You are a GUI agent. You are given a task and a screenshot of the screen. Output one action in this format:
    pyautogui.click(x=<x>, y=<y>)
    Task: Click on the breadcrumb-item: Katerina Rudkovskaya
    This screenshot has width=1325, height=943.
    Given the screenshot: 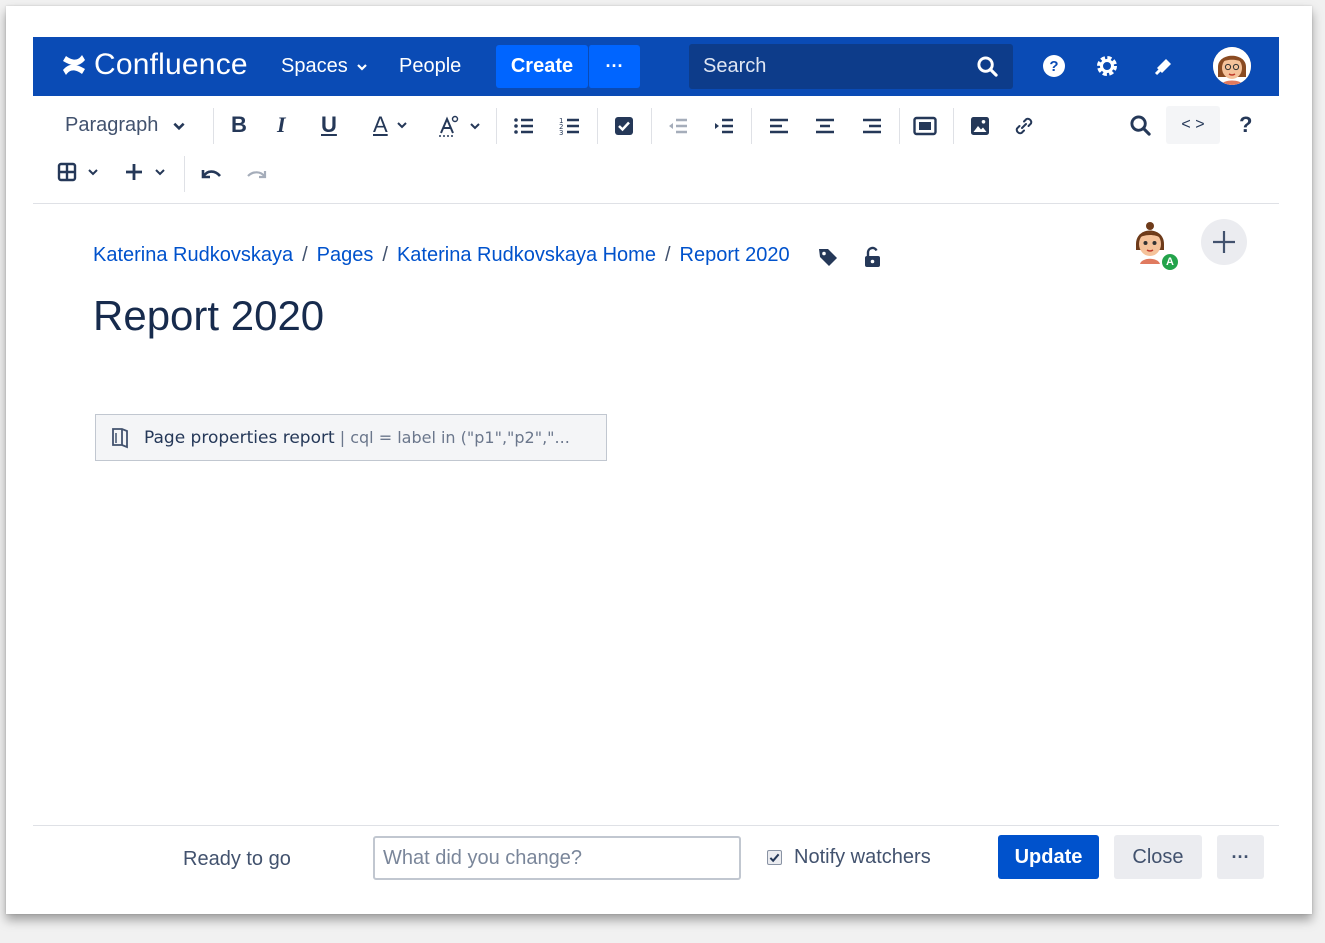 What is the action you would take?
    pyautogui.click(x=193, y=255)
    